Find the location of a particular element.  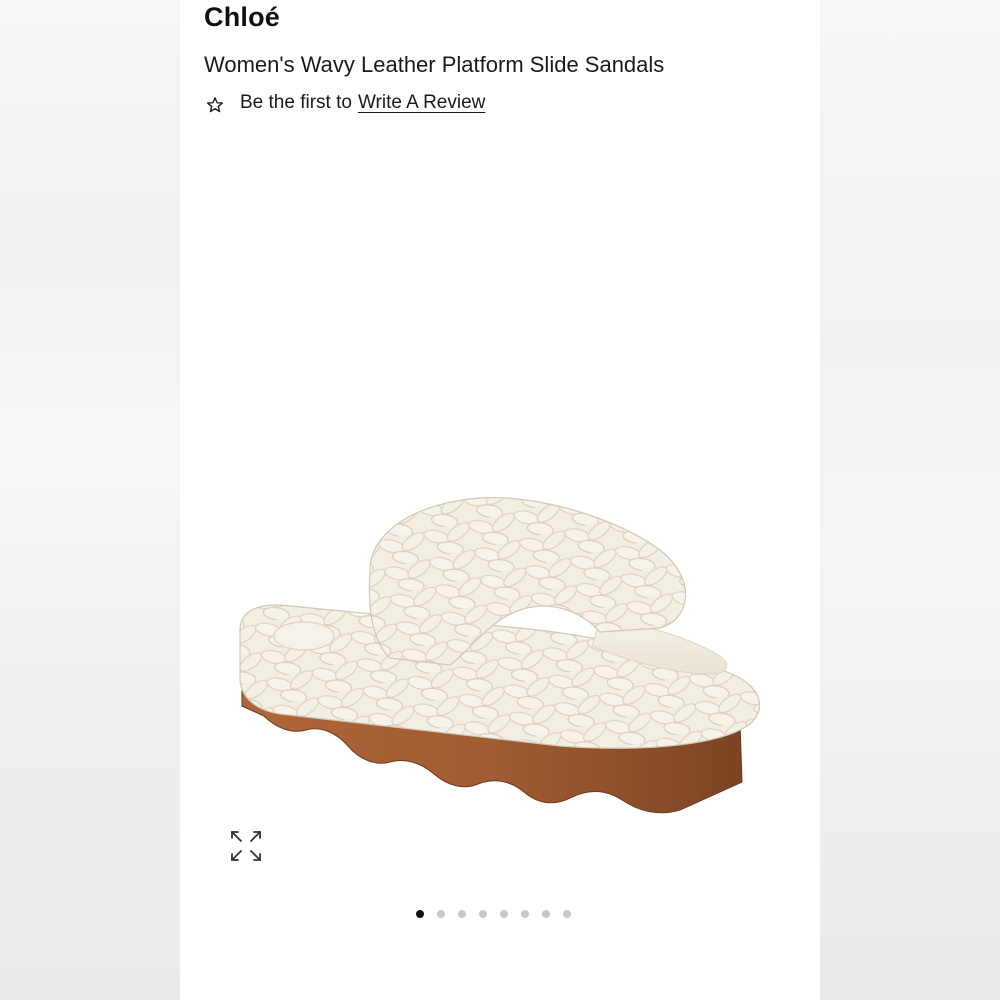

carousel-dots is located at coordinates (493, 914).